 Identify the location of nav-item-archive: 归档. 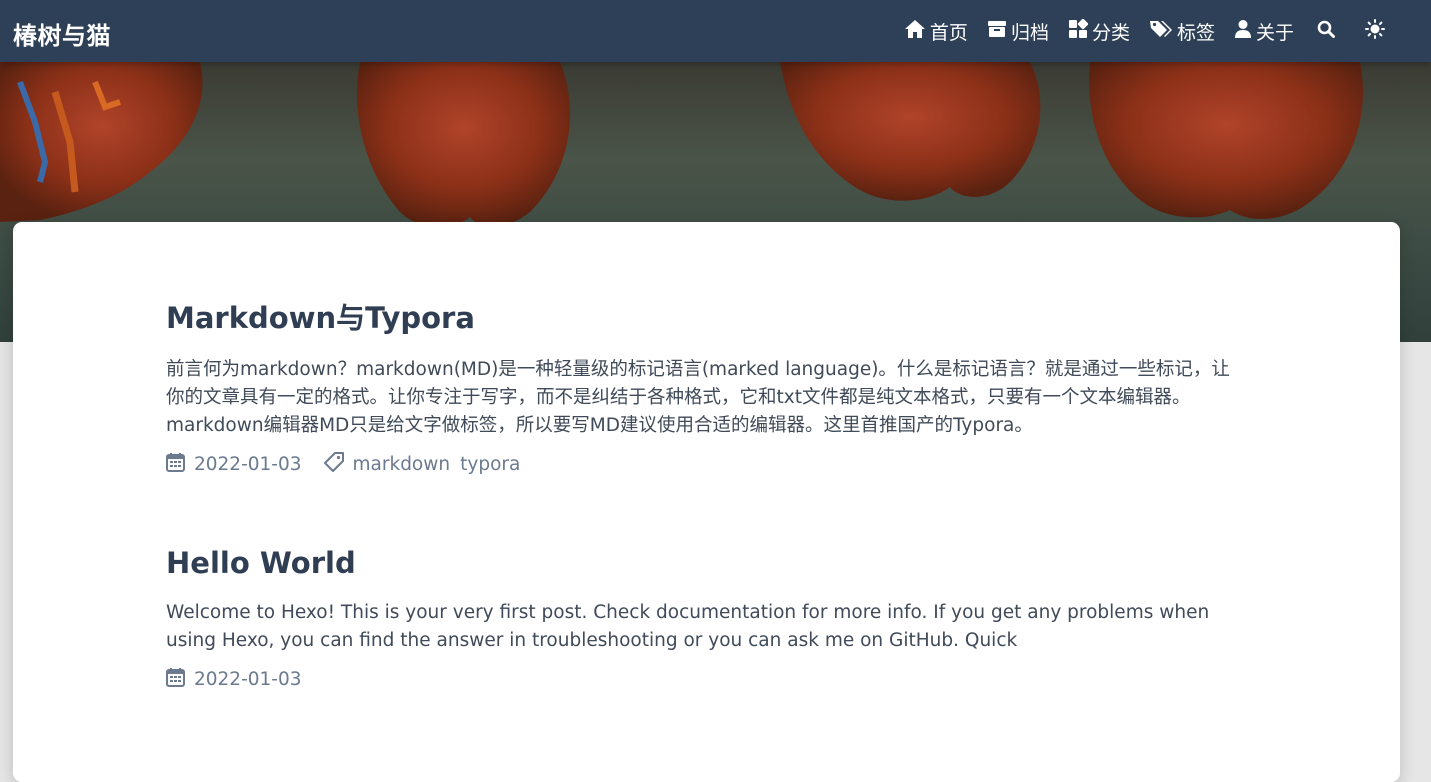
(1018, 31).